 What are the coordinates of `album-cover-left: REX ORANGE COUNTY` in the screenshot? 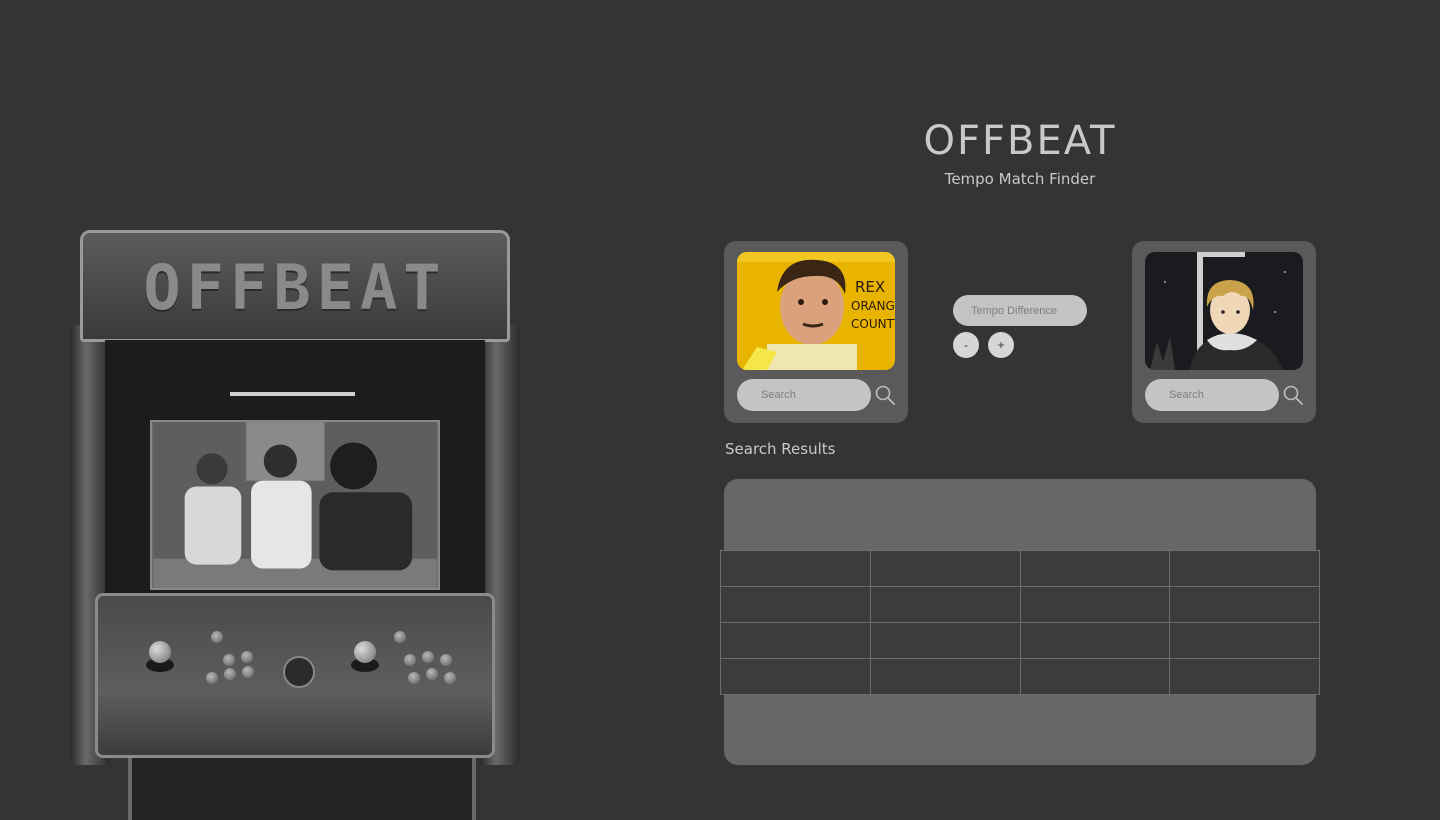 It's located at (816, 311).